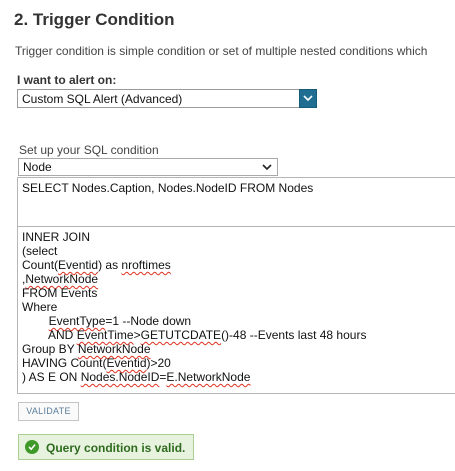 The width and height of the screenshot is (455, 471). Describe the element at coordinates (89, 150) in the screenshot. I see `sql-condition-label: Set up your SQL condition` at that location.